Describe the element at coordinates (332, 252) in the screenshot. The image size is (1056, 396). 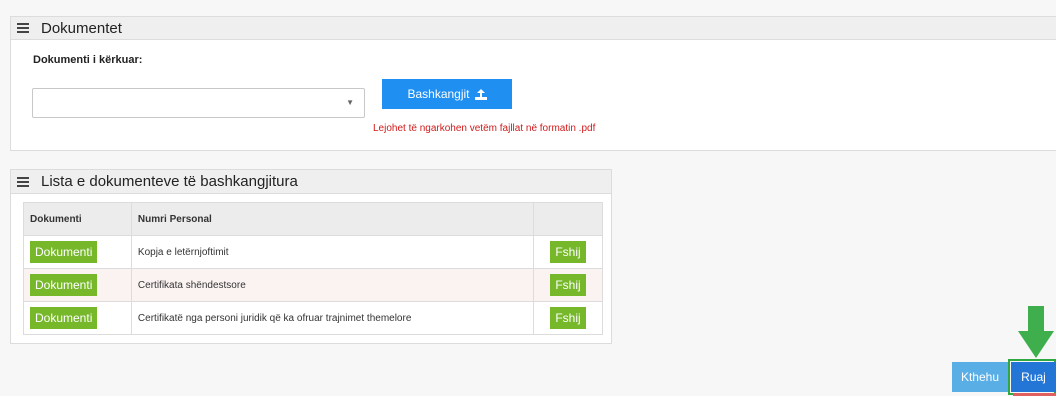
I see `document-name: Kopja e letërnjoftimit` at that location.